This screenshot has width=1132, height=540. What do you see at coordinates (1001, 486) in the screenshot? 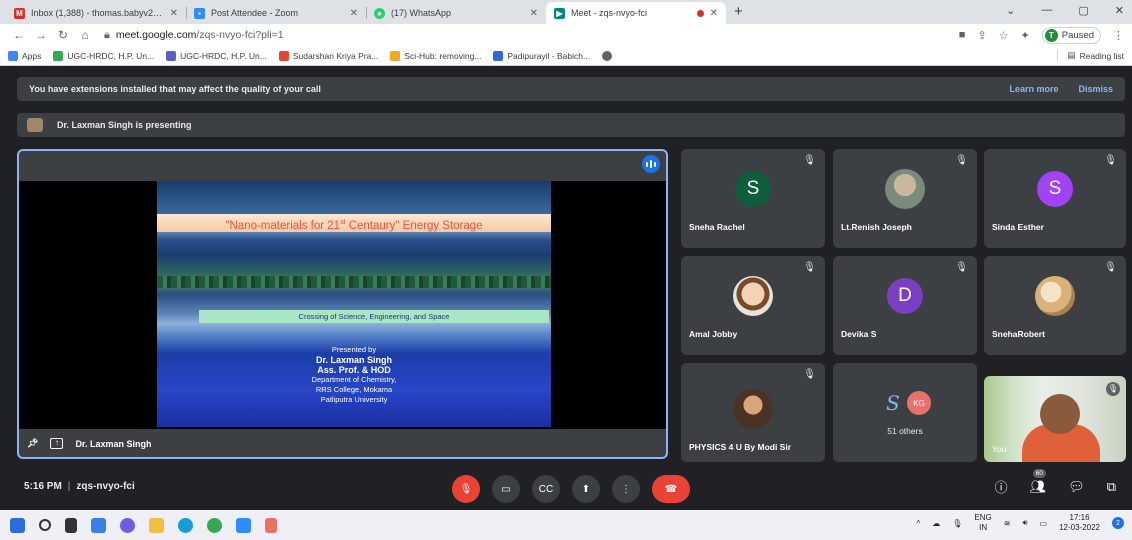
I see `info-icon: ⓘ` at bounding box center [1001, 486].